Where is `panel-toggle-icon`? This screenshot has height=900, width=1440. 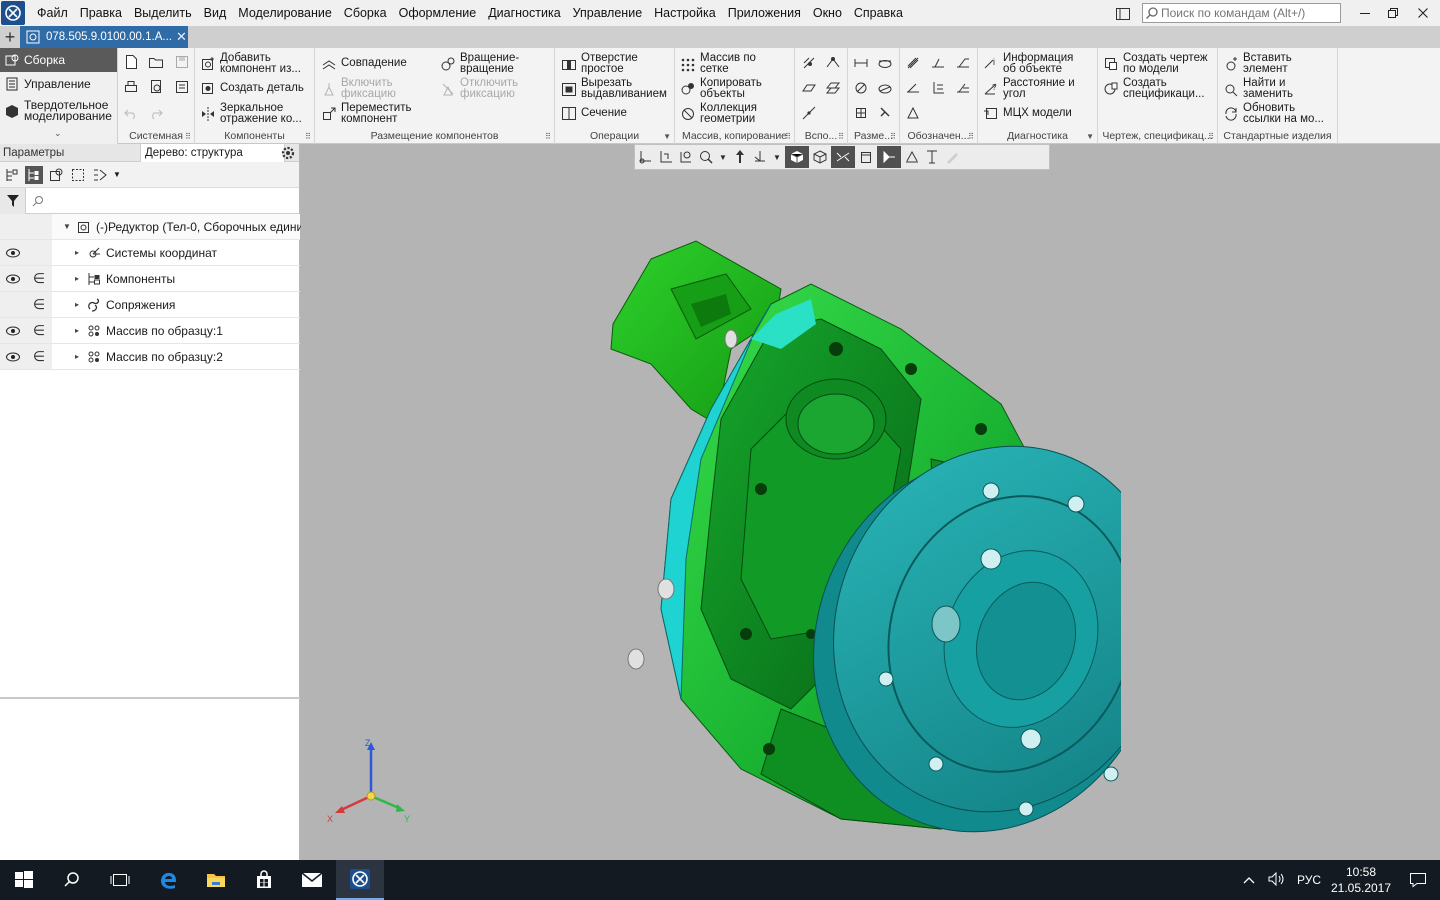 panel-toggle-icon is located at coordinates (1123, 14).